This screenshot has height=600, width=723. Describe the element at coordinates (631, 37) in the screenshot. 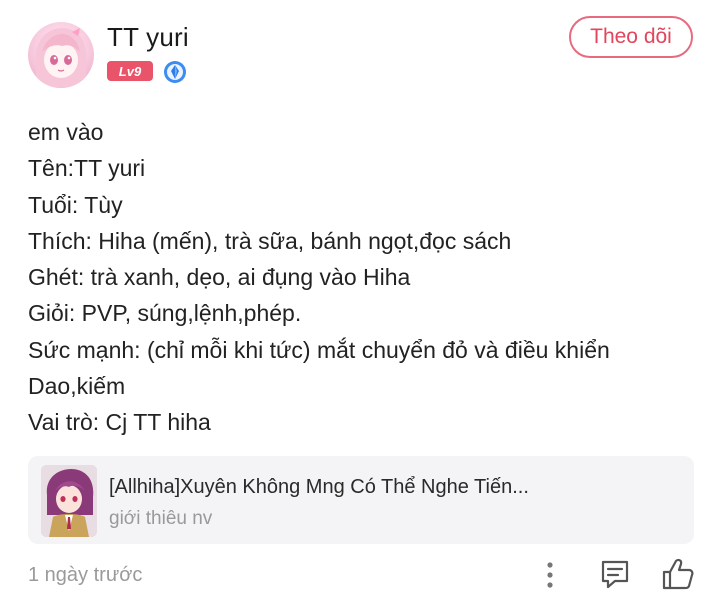

I see `follow-button: Theo dõi` at that location.